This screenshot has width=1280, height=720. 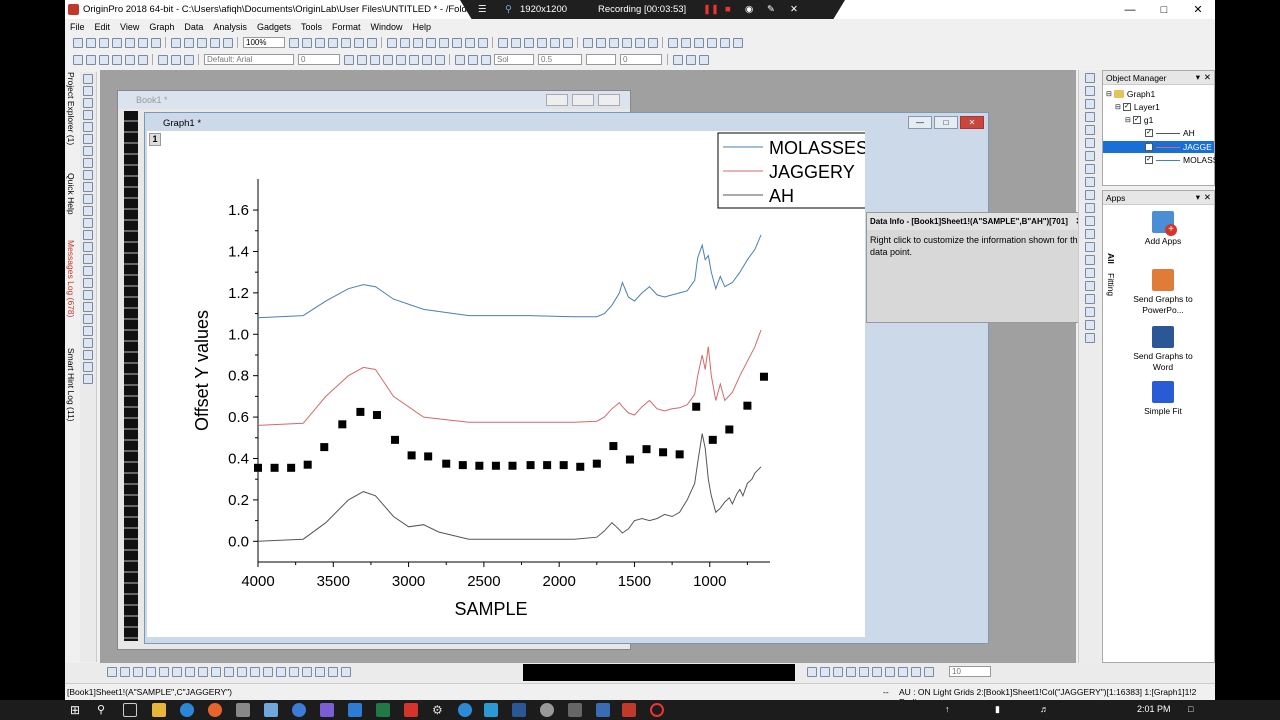 What do you see at coordinates (215, 710) in the screenshot?
I see `firefox-icon` at bounding box center [215, 710].